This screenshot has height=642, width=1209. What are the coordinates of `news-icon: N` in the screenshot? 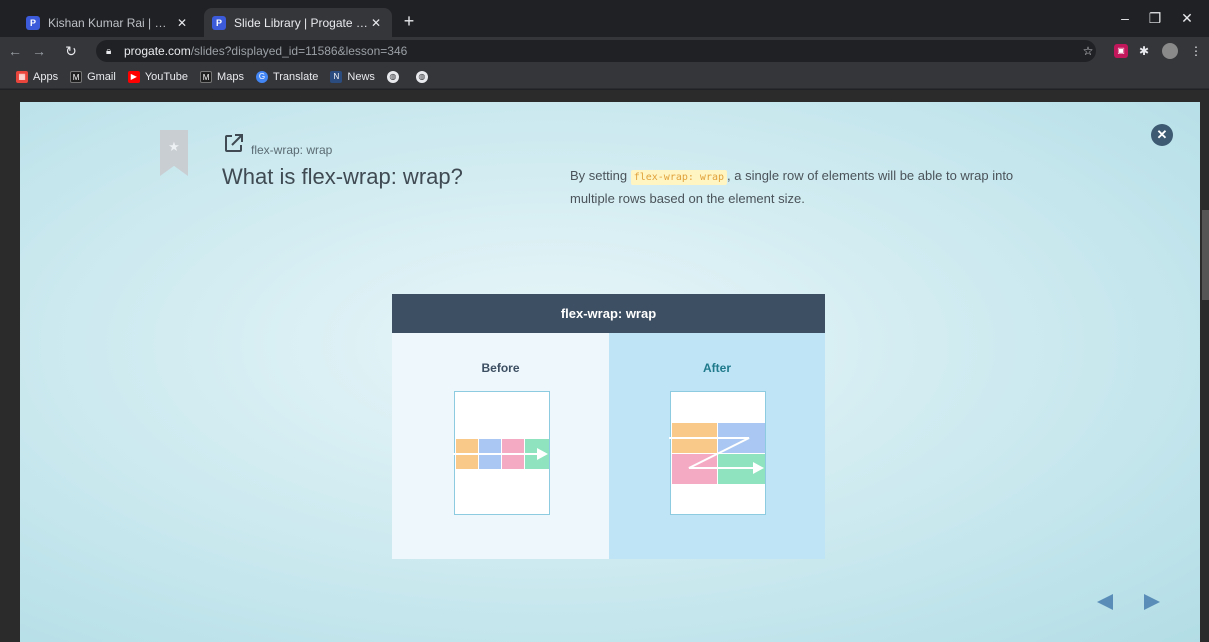 It's located at (336, 76).